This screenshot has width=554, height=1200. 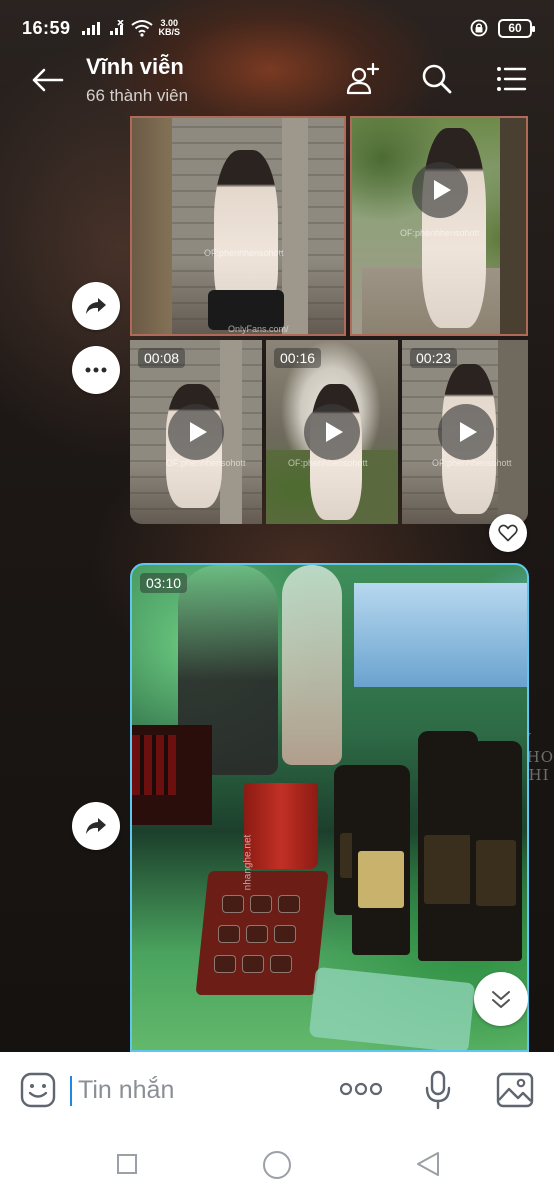 I want to click on member-count: 66 thành viên, so click(x=137, y=96).